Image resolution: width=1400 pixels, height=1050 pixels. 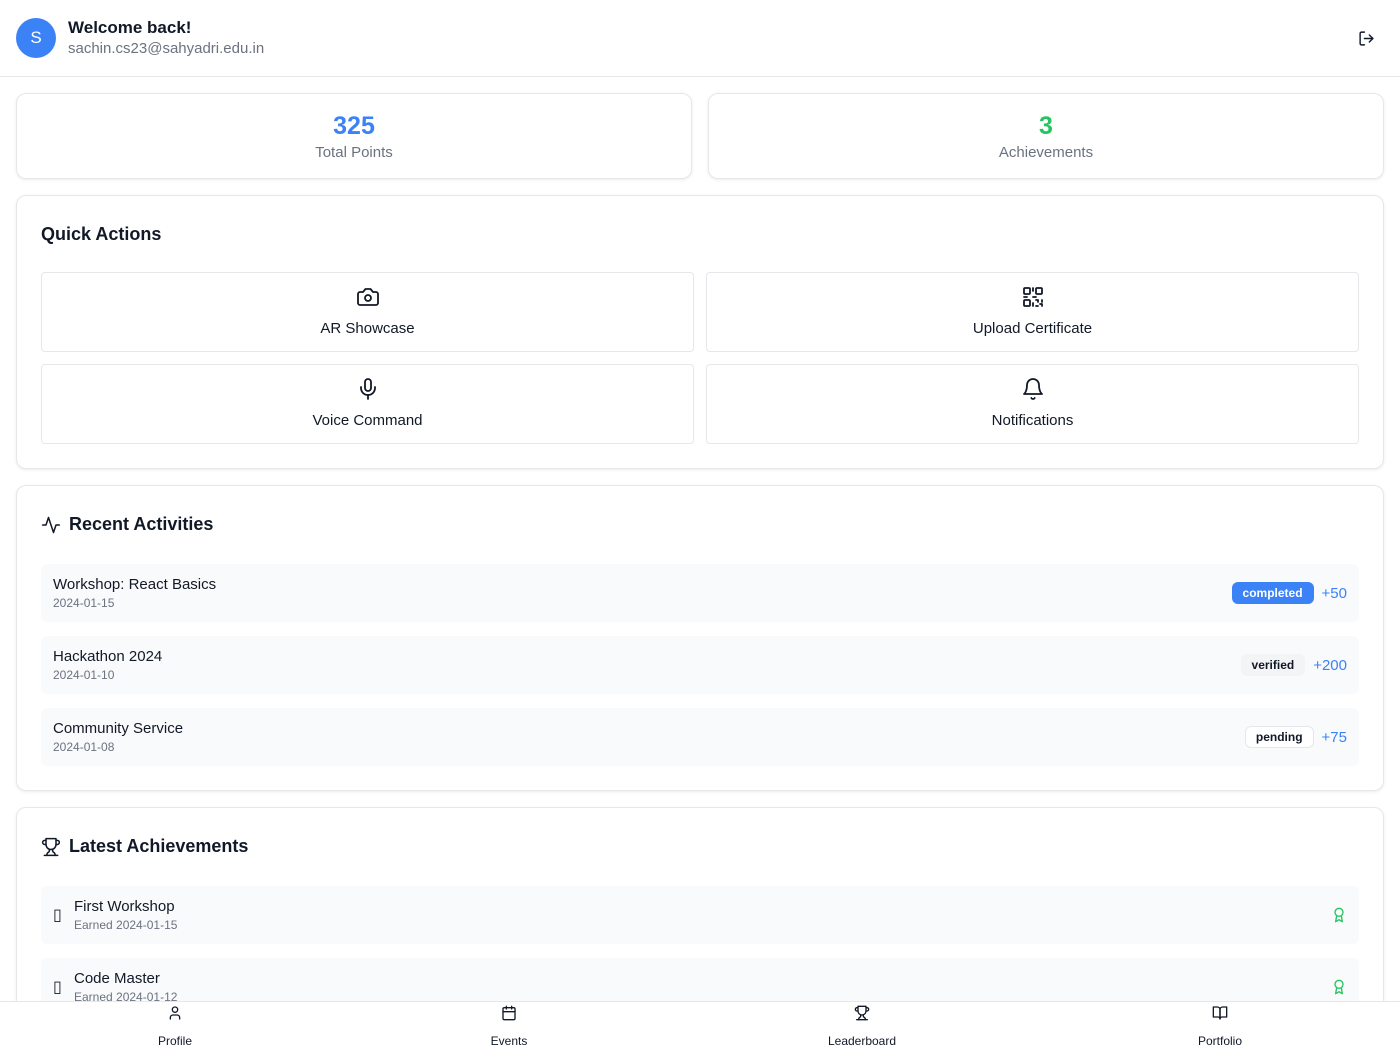 What do you see at coordinates (175, 1013) in the screenshot?
I see `user-icon` at bounding box center [175, 1013].